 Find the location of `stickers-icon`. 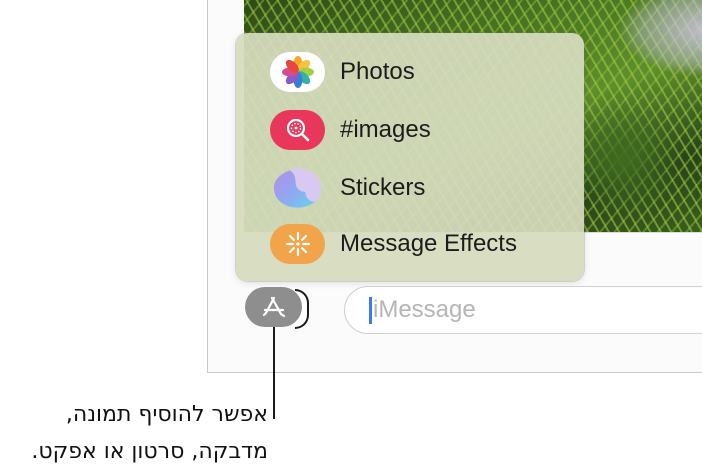

stickers-icon is located at coordinates (297, 188).